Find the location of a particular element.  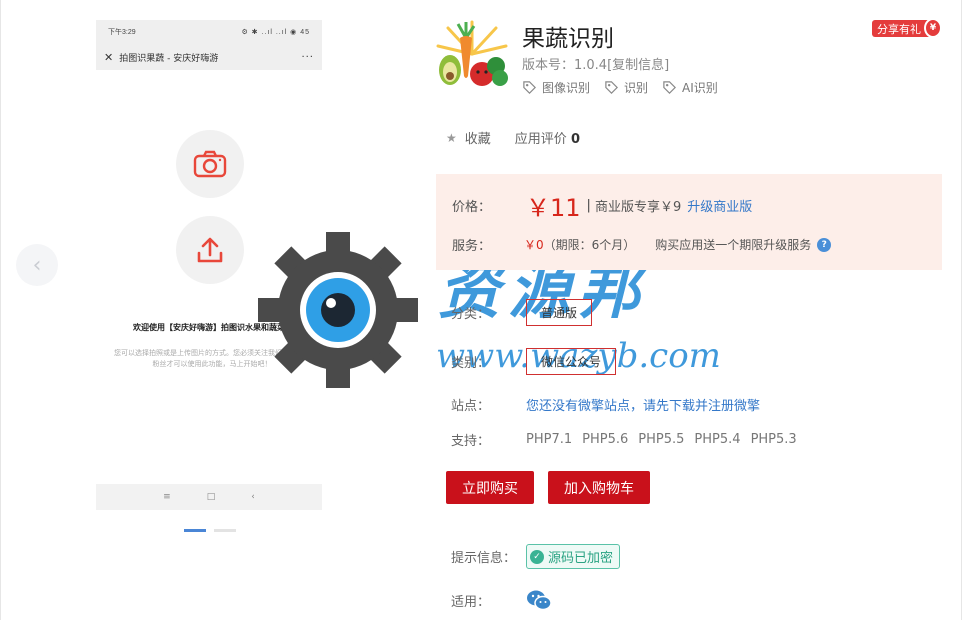

rating: 应用评价 0 is located at coordinates (547, 137).